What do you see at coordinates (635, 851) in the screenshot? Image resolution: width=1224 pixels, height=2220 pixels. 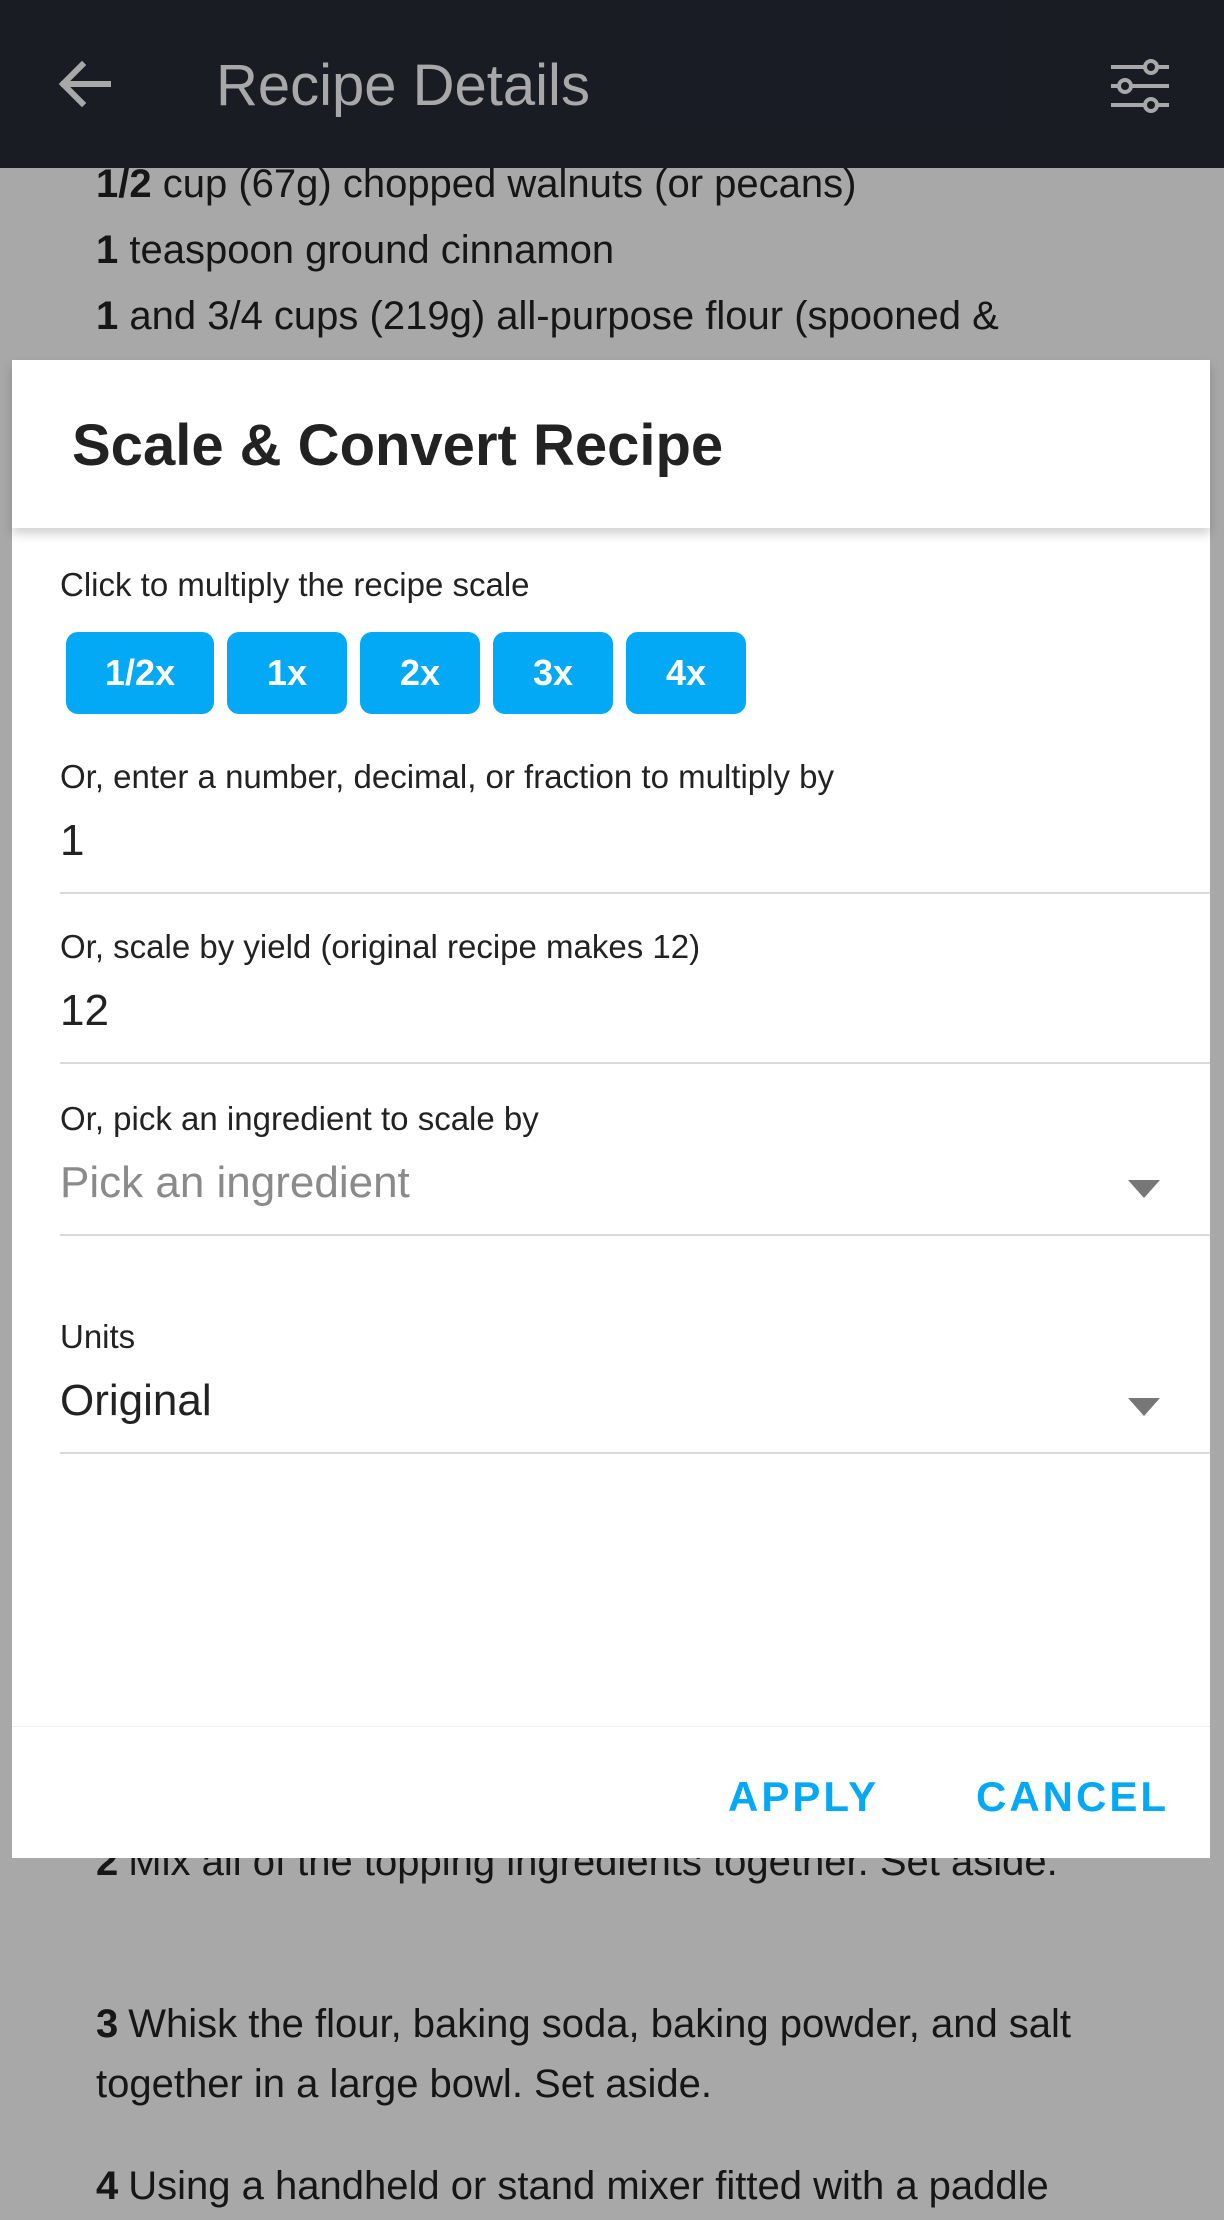 I see `multiplier-input: 1` at bounding box center [635, 851].